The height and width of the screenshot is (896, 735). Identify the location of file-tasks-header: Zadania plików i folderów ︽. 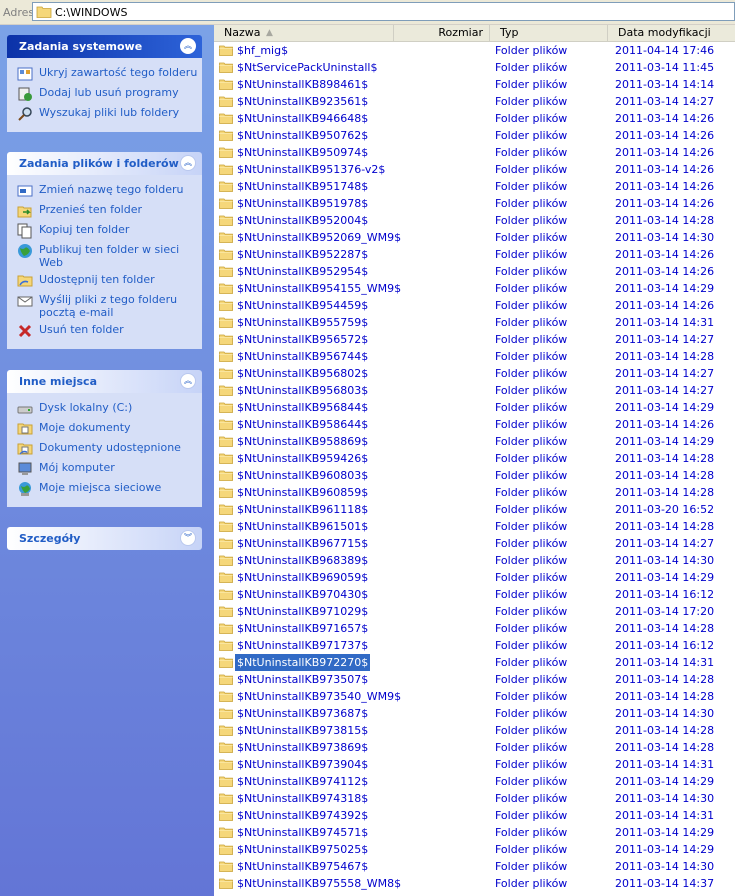
(104, 163).